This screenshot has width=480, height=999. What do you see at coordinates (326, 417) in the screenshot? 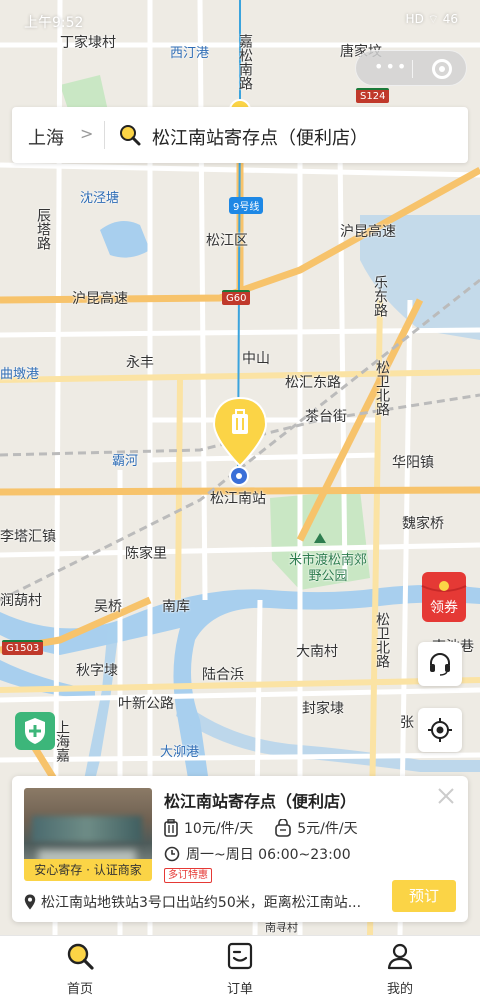
I see `map-label: 茶台街` at bounding box center [326, 417].